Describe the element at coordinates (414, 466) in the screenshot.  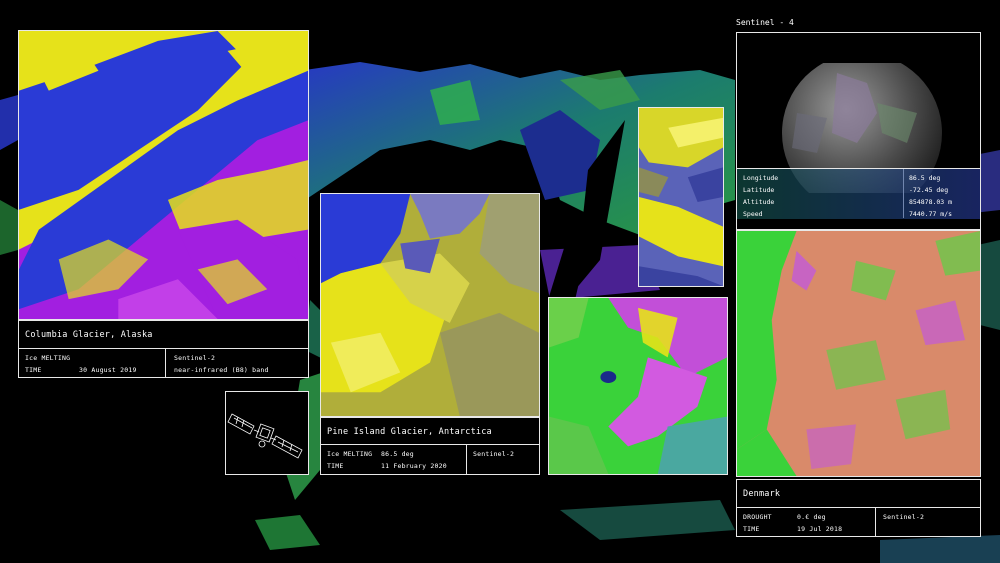
I see `pine-time-value: 11 February 2020` at that location.